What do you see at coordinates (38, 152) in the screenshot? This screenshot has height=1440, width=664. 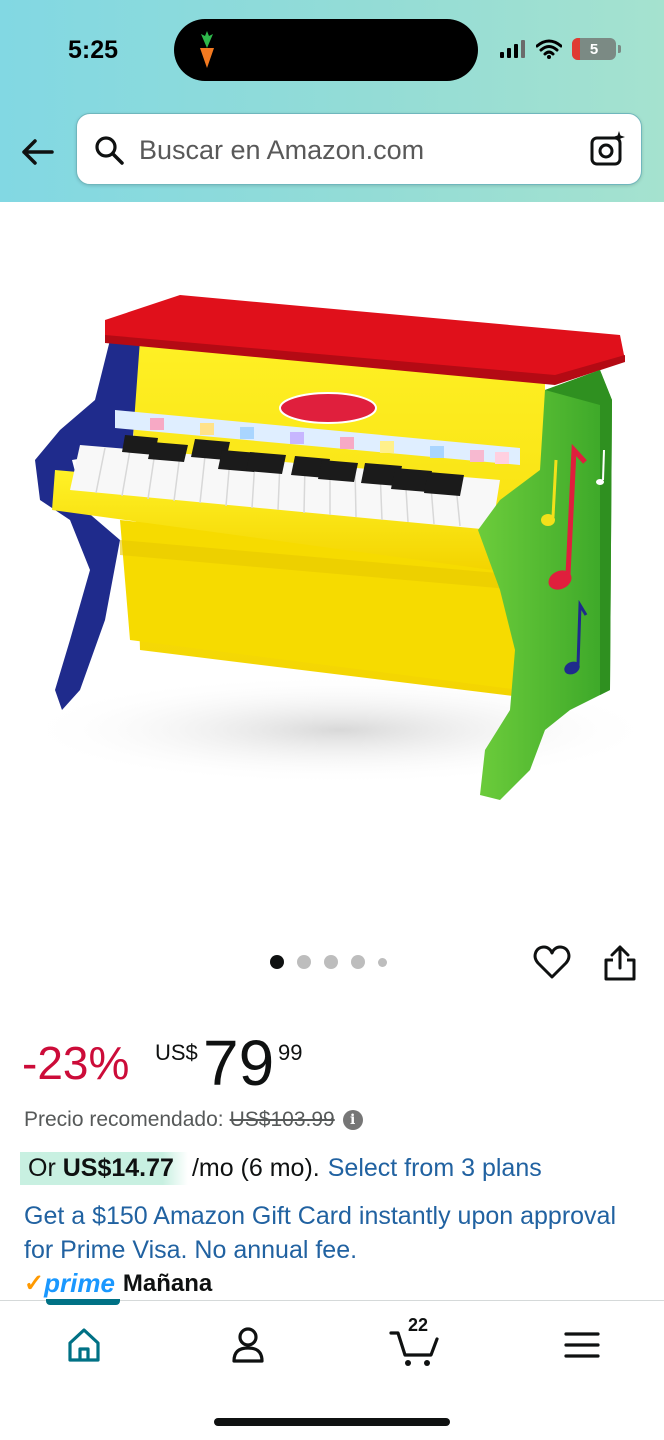 I see `back-arrow-icon` at bounding box center [38, 152].